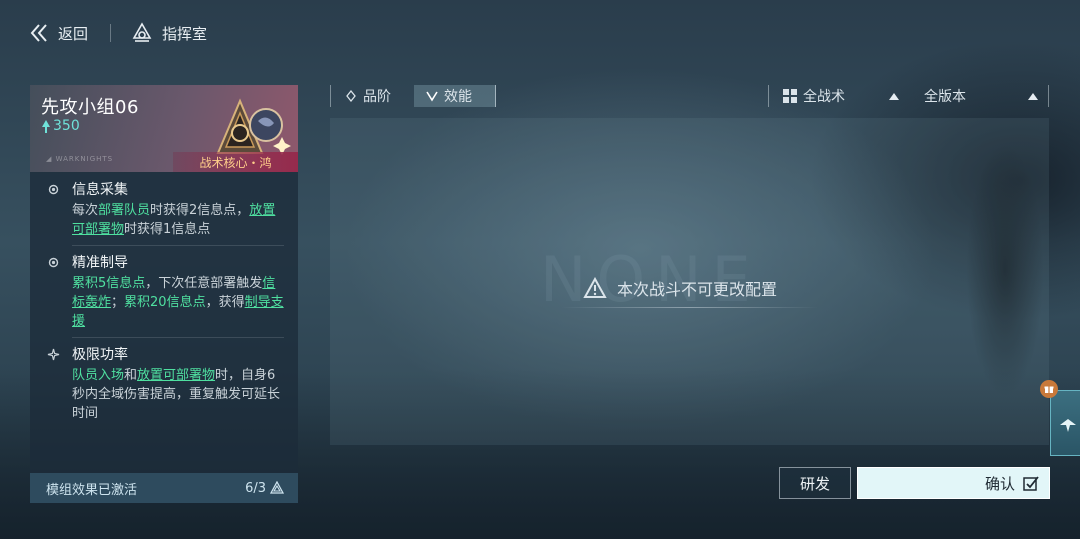  I want to click on module-status-label: 模组效果已激活, so click(92, 490).